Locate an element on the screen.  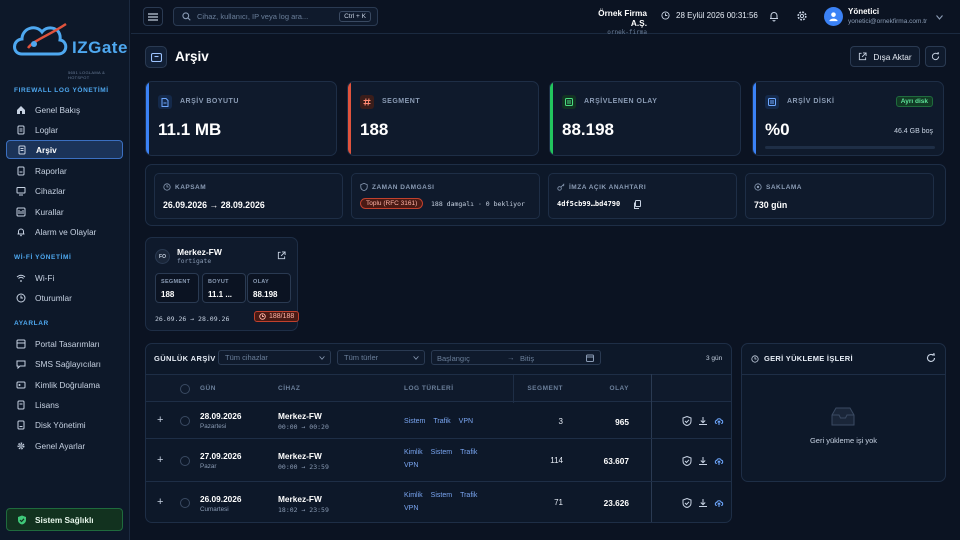
sidebar-item-reports: Raporlar is located at coordinates (64, 170).